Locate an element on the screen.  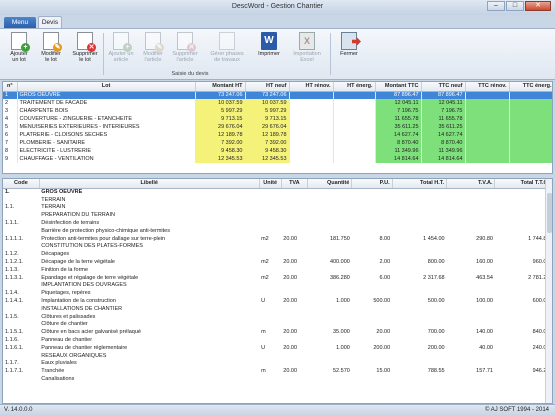
detail-cell-q: 386.280 is located at coordinates (339, 277).